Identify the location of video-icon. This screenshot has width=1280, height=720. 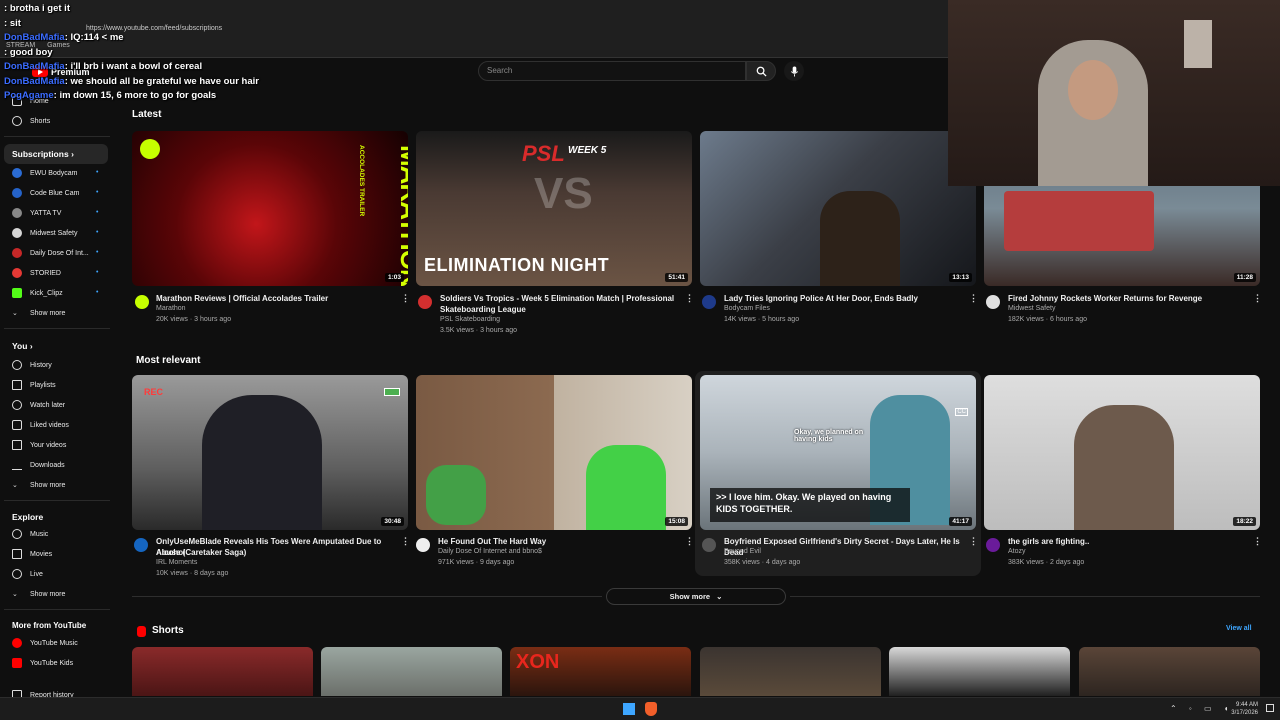
(17, 445).